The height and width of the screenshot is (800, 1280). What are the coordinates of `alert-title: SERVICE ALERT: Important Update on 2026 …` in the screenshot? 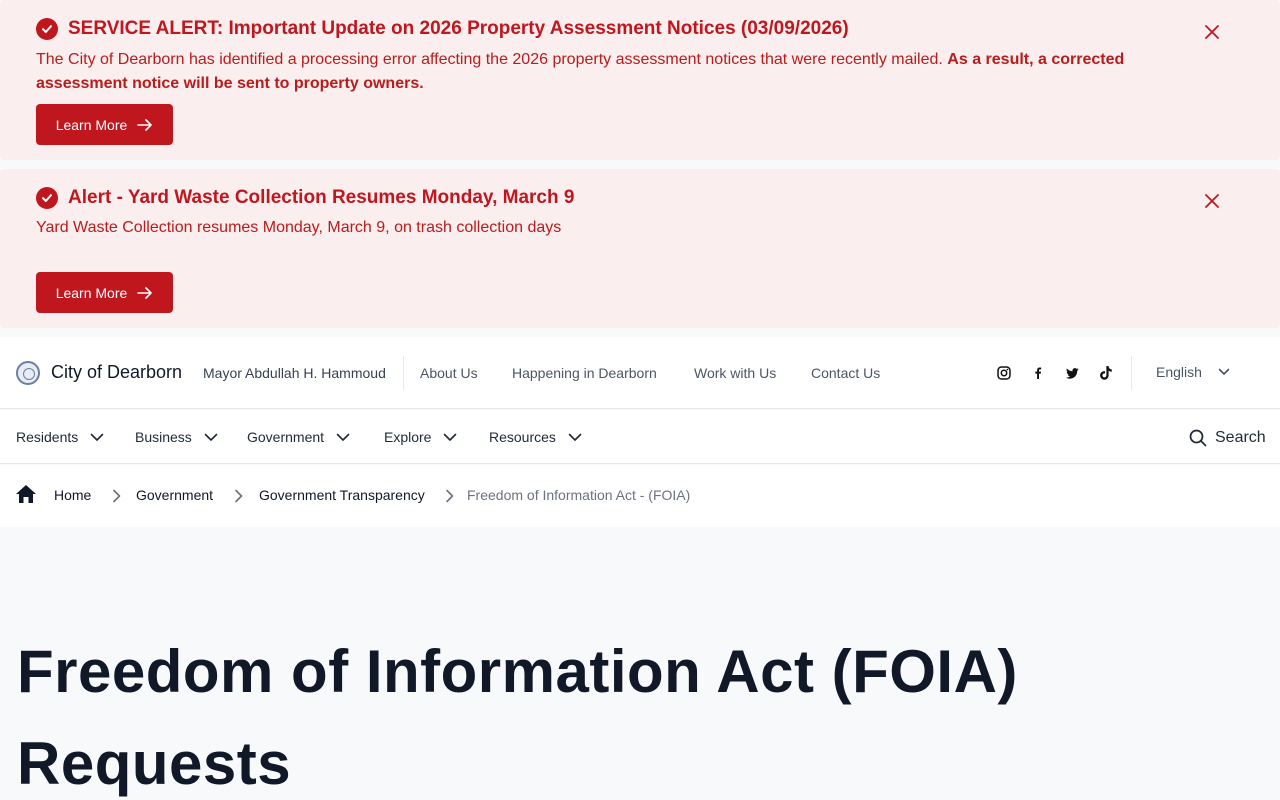 It's located at (442, 29).